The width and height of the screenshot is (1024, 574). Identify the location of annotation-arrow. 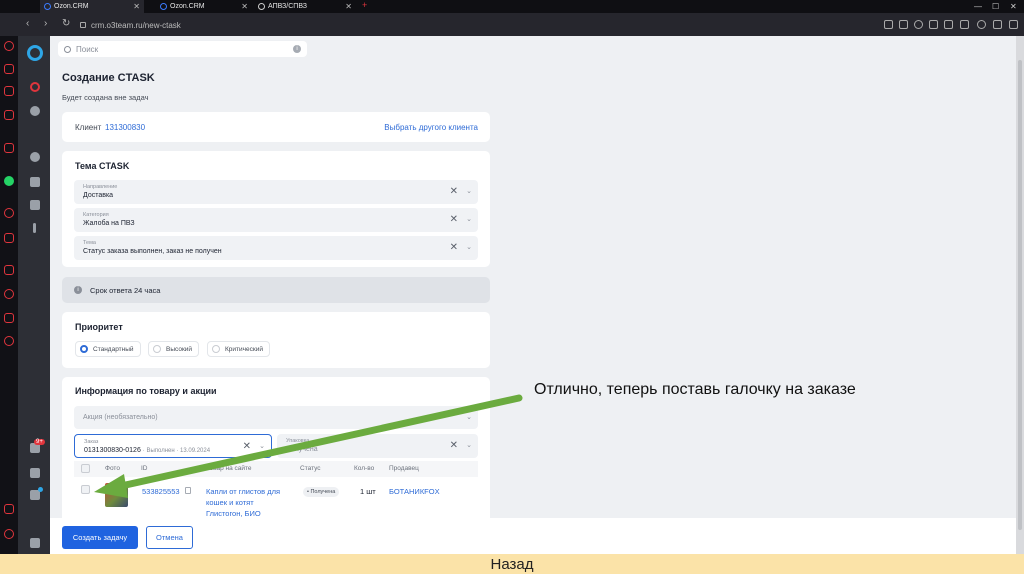
(308, 446).